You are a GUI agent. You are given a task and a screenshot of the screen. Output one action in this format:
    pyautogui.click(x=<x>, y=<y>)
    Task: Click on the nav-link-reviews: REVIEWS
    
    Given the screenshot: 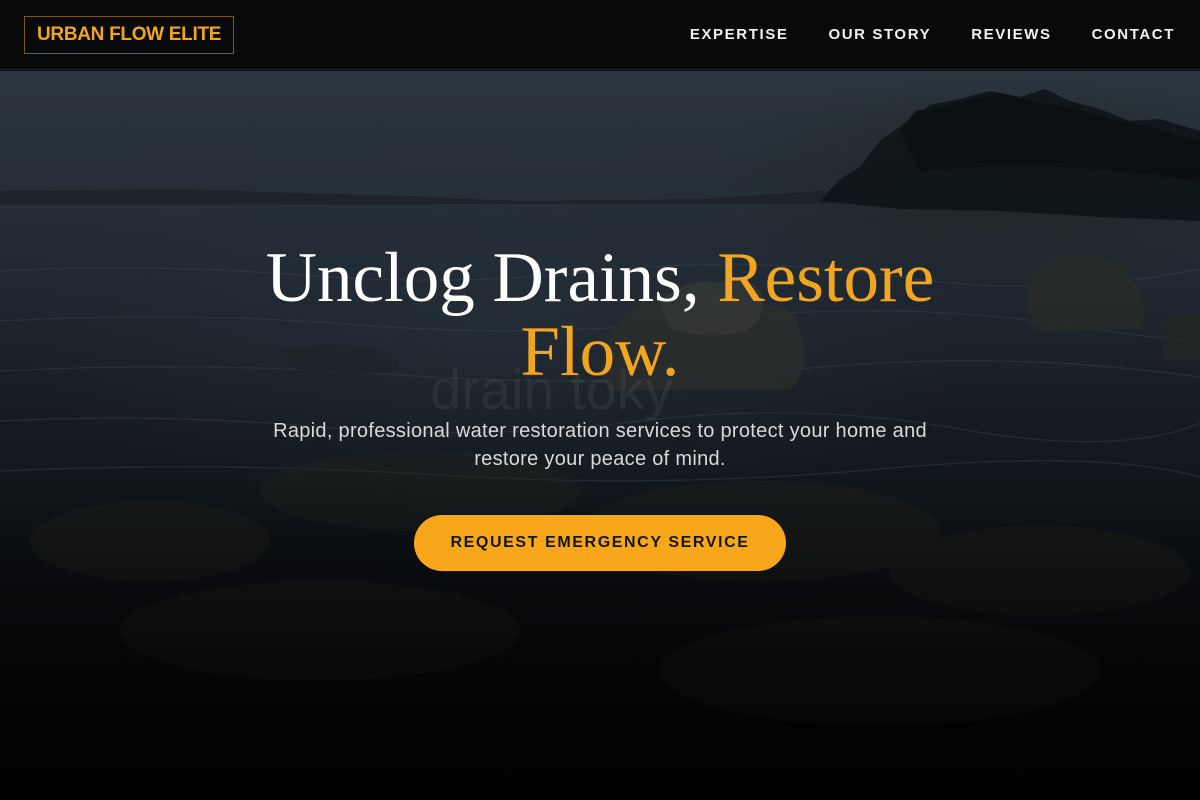 What is the action you would take?
    pyautogui.click(x=1011, y=34)
    